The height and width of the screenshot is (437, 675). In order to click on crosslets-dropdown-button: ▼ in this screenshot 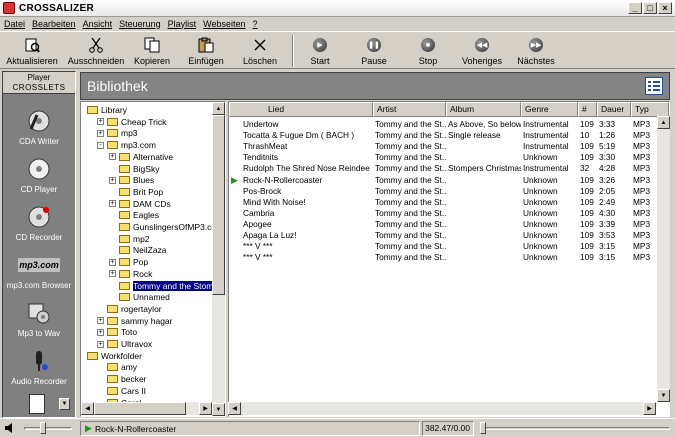, I will do `click(64, 404)`.